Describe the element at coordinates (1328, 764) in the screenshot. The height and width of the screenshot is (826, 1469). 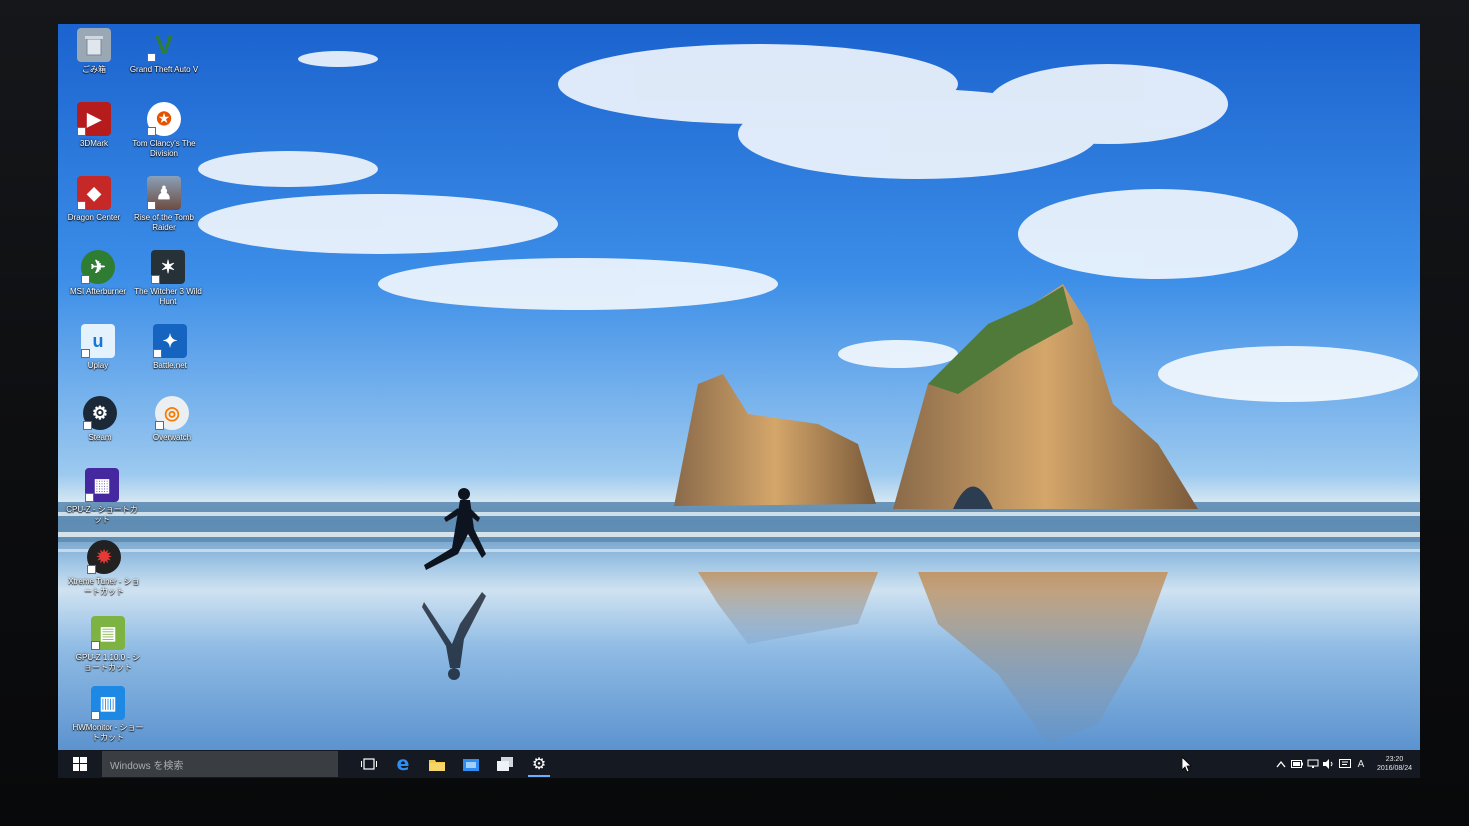
I see `volume-icon` at that location.